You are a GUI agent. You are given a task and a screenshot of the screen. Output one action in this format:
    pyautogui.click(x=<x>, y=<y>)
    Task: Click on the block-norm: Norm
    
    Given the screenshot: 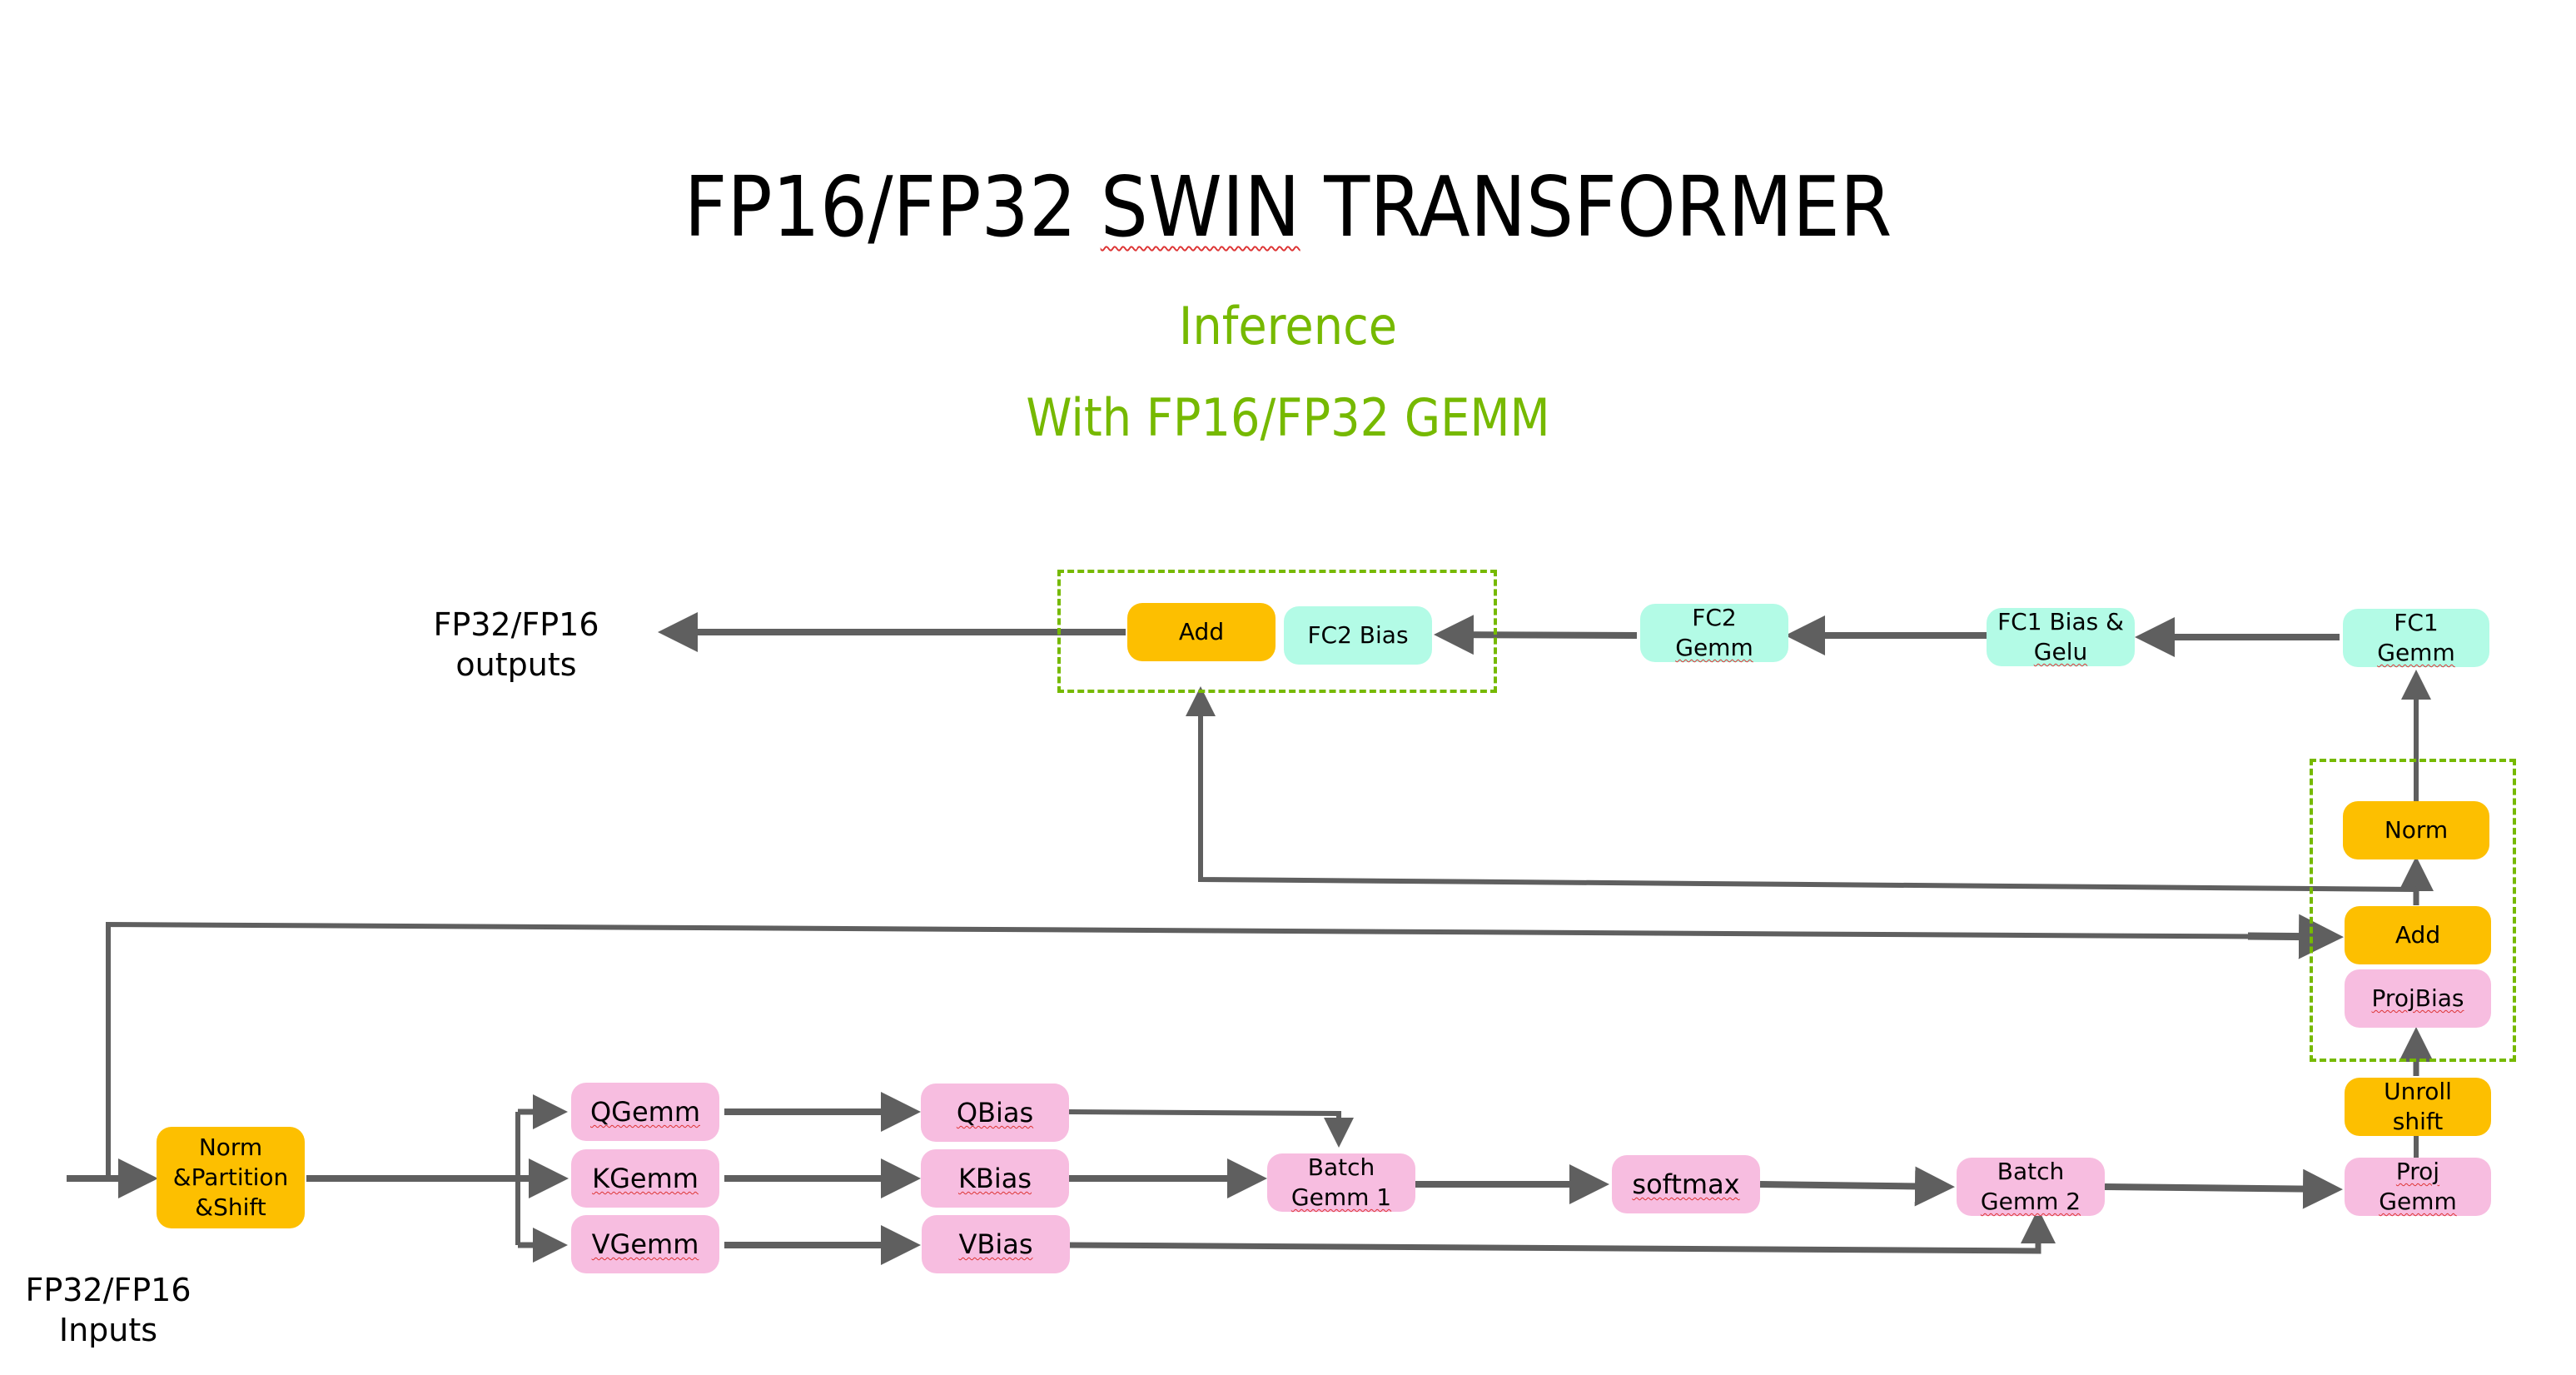 What is the action you would take?
    pyautogui.click(x=2416, y=830)
    